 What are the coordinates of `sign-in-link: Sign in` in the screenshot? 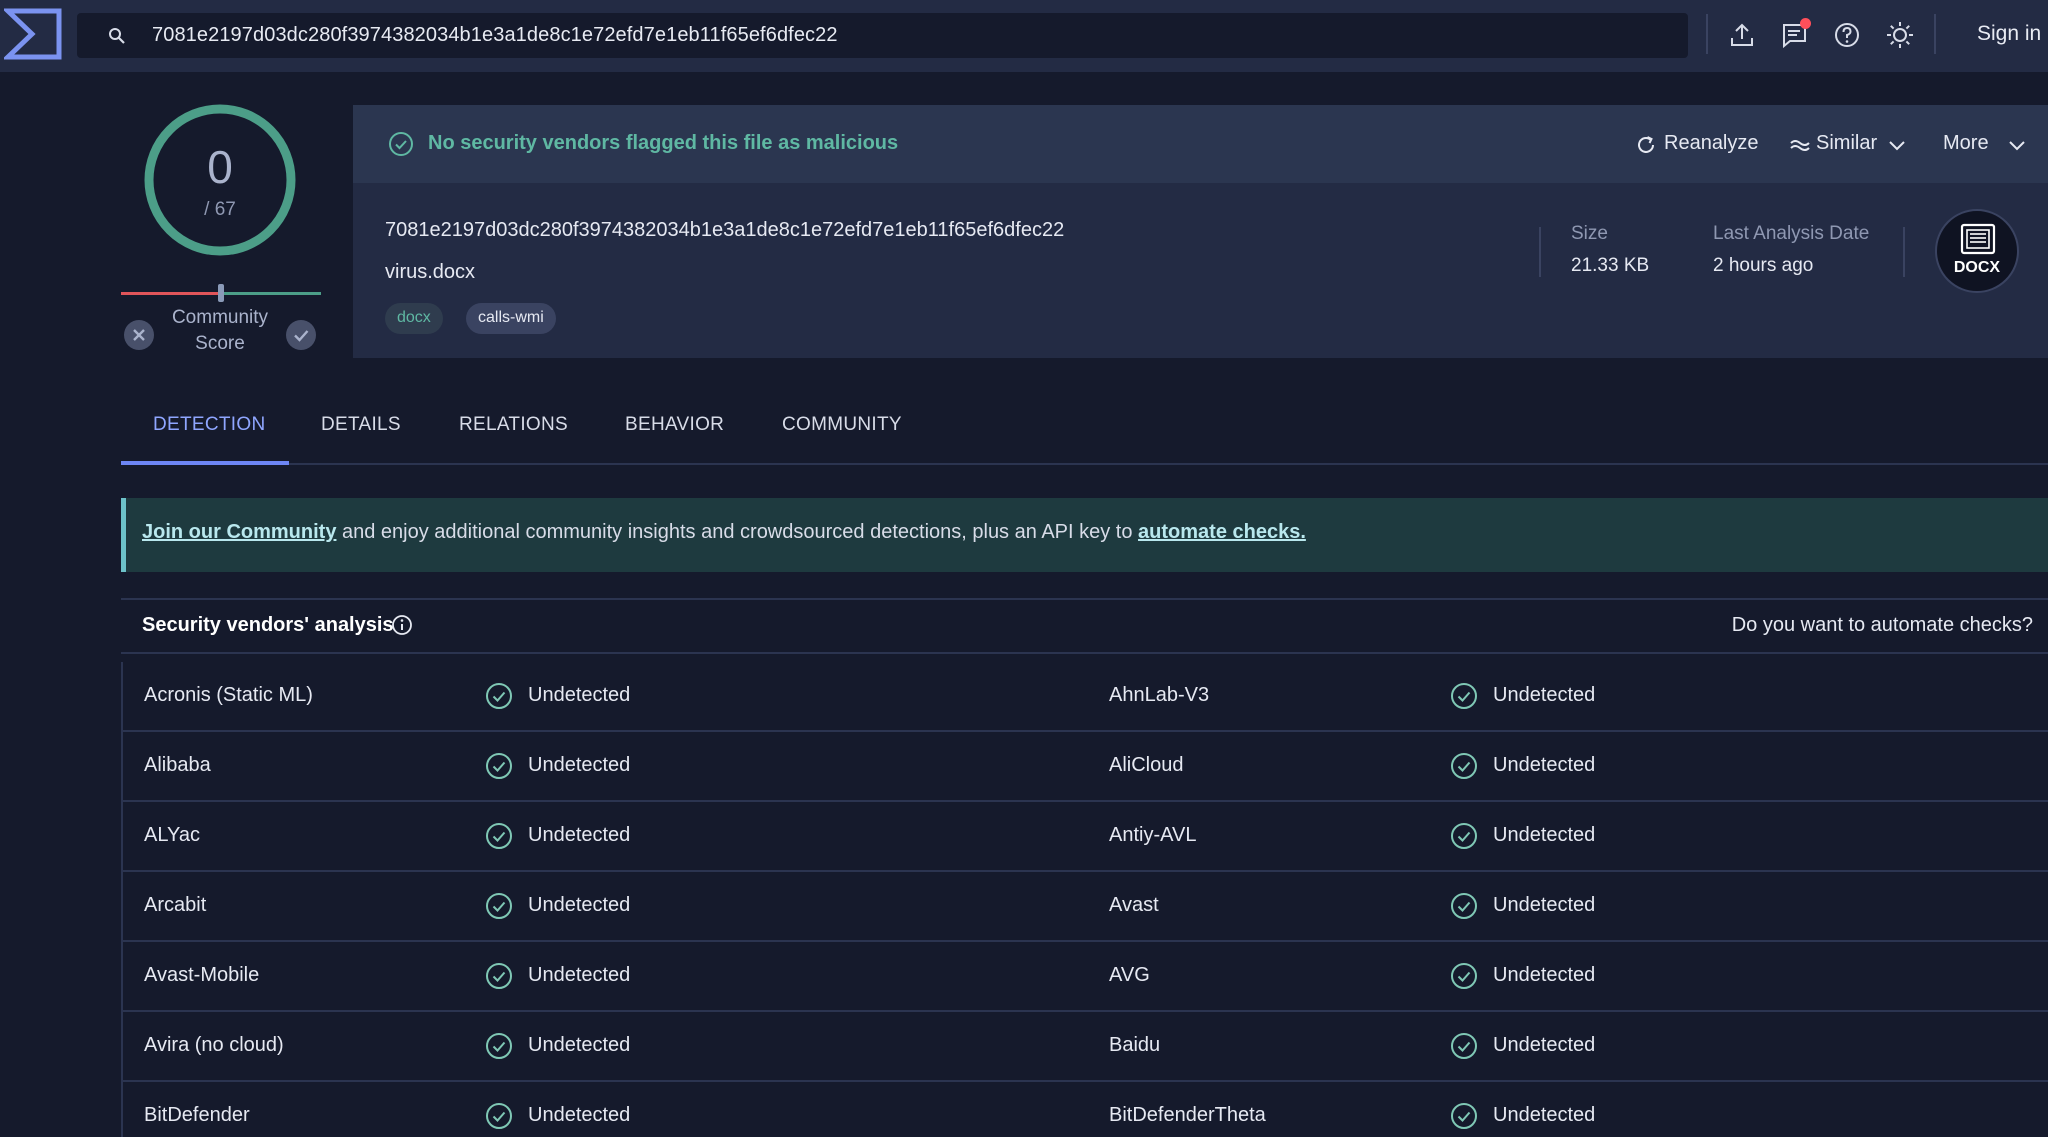 It's located at (2009, 34).